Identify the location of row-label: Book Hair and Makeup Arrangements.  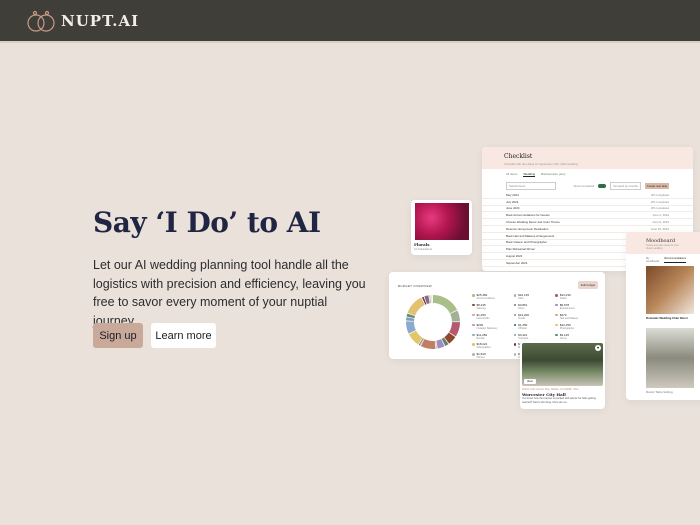
(530, 235).